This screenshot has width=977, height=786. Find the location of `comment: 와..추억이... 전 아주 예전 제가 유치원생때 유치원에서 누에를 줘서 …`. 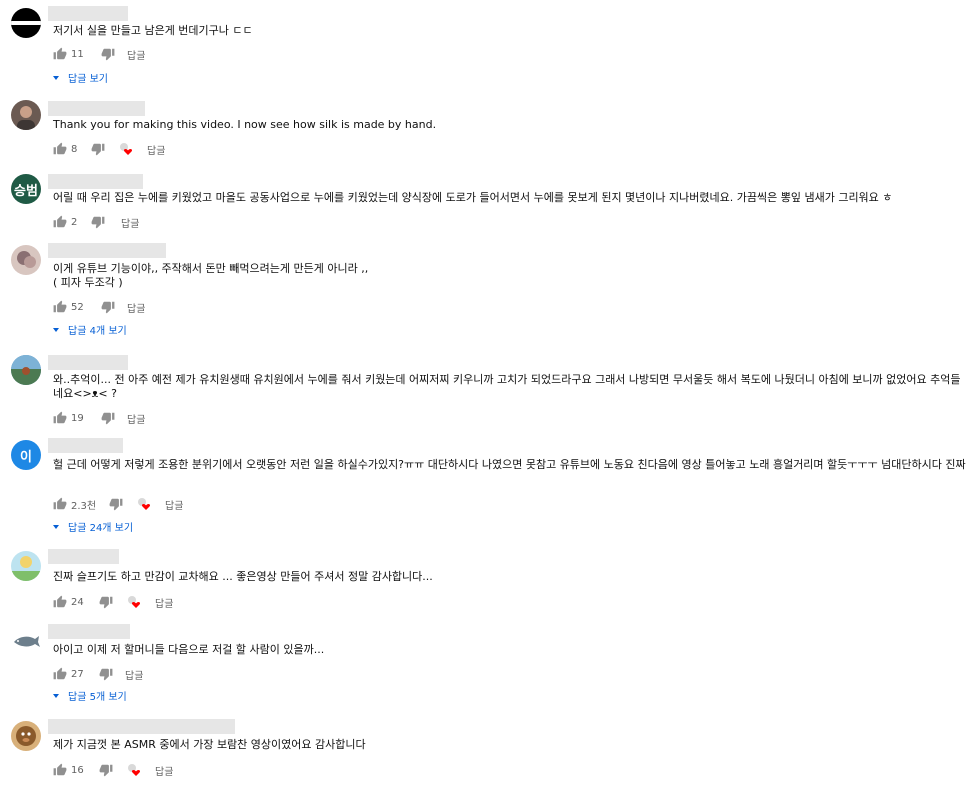

comment: 와..추억이... 전 아주 예전 제가 유치원생때 유치원에서 누에를 줘서 … is located at coordinates (488, 391).